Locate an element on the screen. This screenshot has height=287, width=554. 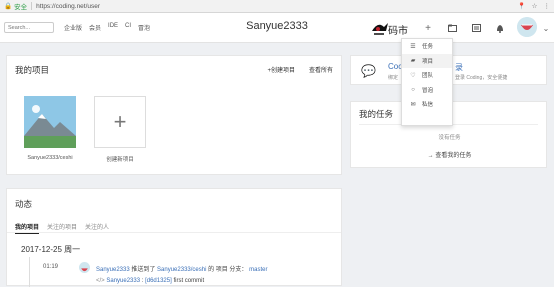
logo-text: 码市 is located at coordinates (398, 31).